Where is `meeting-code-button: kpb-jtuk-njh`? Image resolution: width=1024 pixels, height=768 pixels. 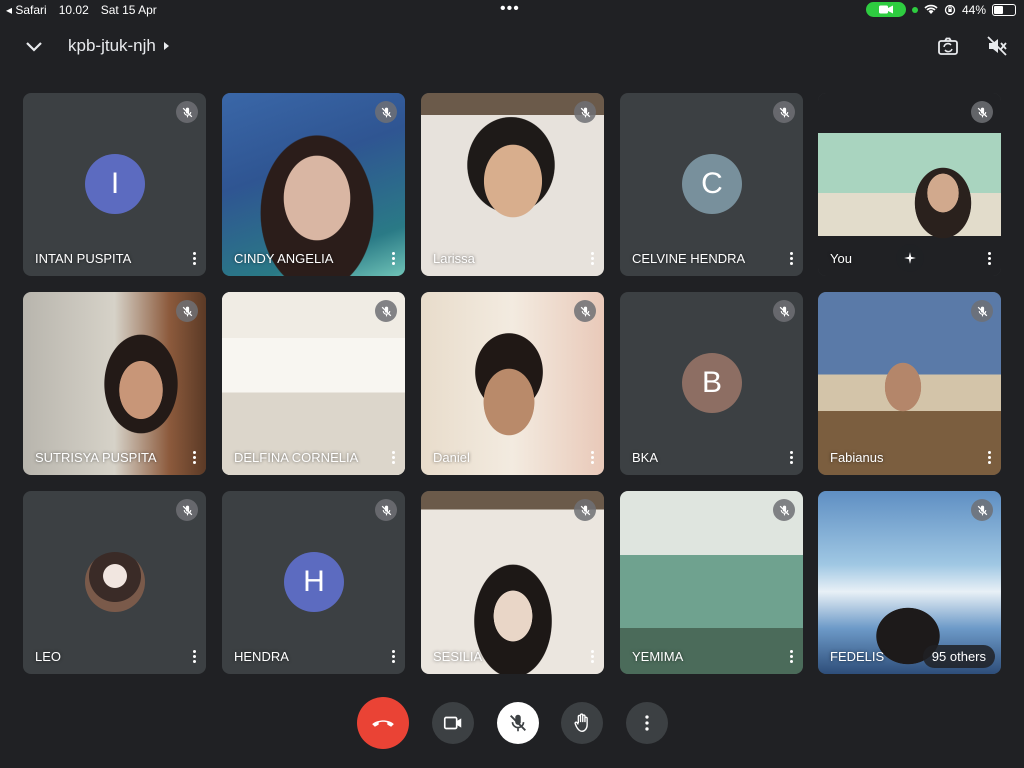 meeting-code-button: kpb-jtuk-njh is located at coordinates (118, 46).